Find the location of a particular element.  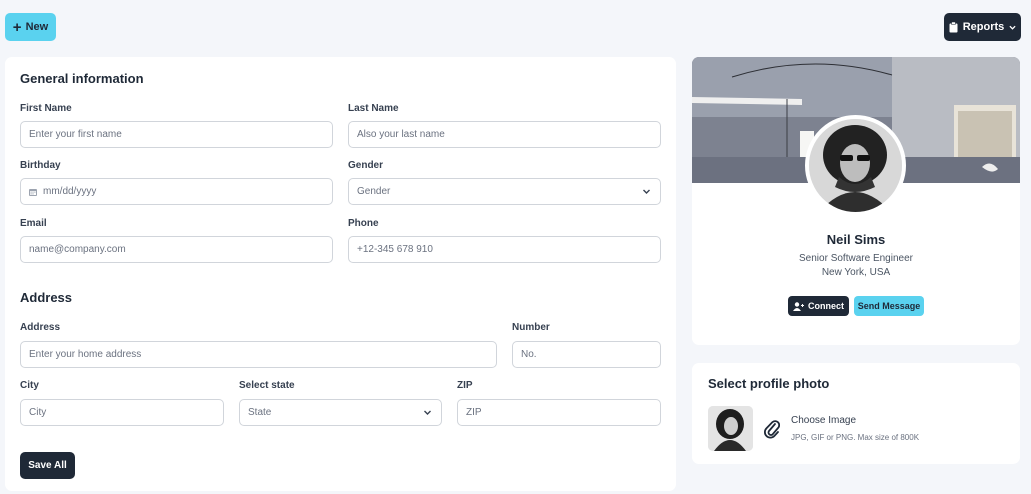

address-input: Enter your home address is located at coordinates (258, 354).